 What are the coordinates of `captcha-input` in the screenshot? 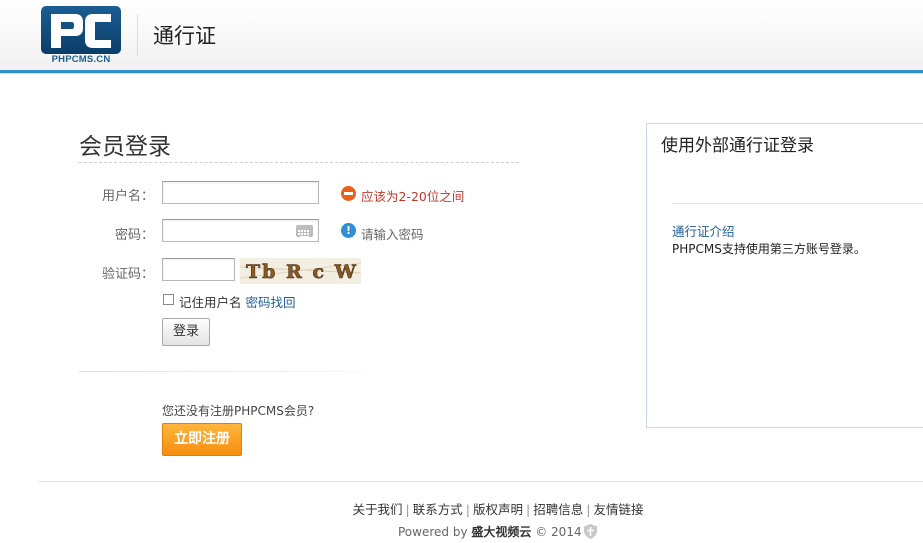 It's located at (198, 269).